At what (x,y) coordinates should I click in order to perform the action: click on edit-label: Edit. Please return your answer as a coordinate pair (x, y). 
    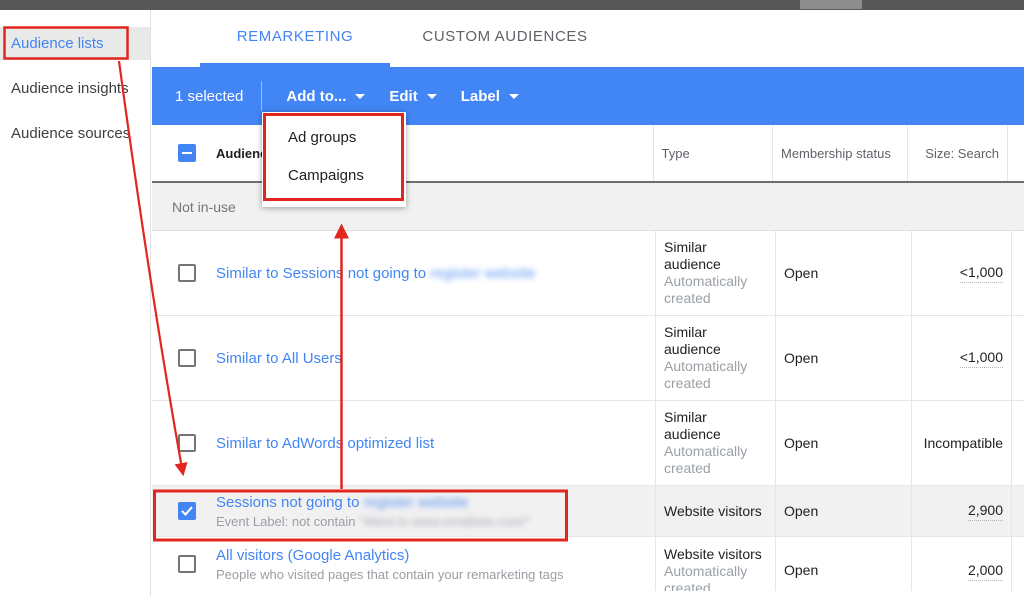
    Looking at the image, I should click on (403, 96).